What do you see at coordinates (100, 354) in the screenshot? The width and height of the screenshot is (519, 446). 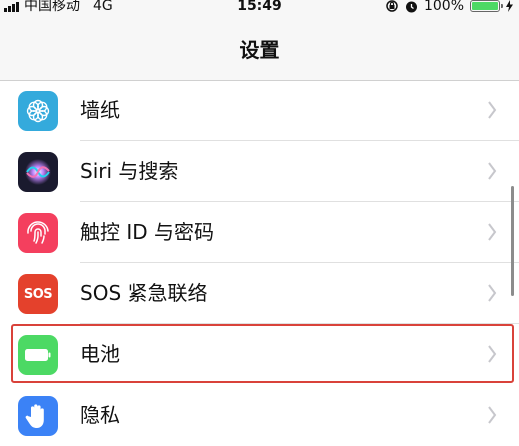 I see `settings-row-label: 电池` at bounding box center [100, 354].